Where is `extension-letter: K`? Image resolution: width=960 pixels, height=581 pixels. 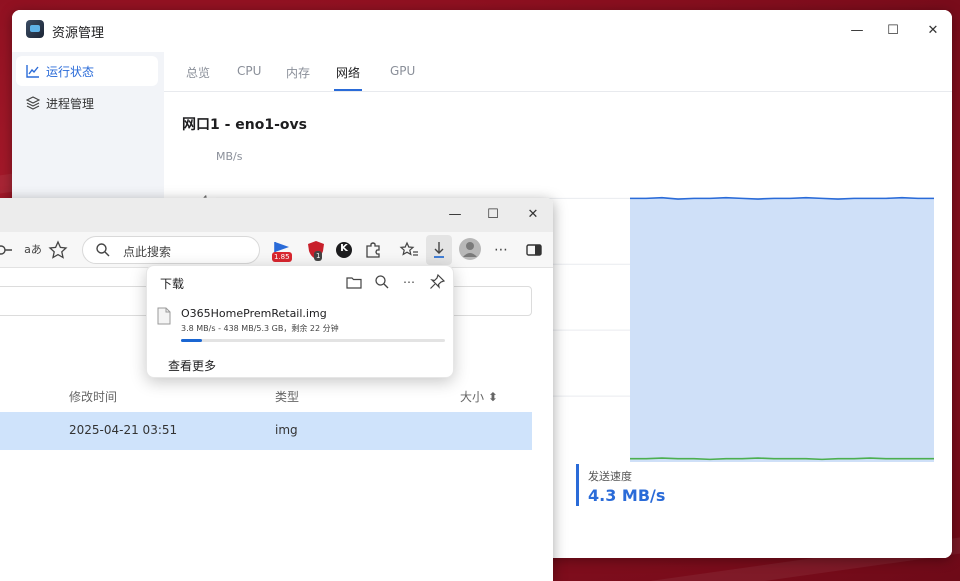
extension-letter: K is located at coordinates (344, 248).